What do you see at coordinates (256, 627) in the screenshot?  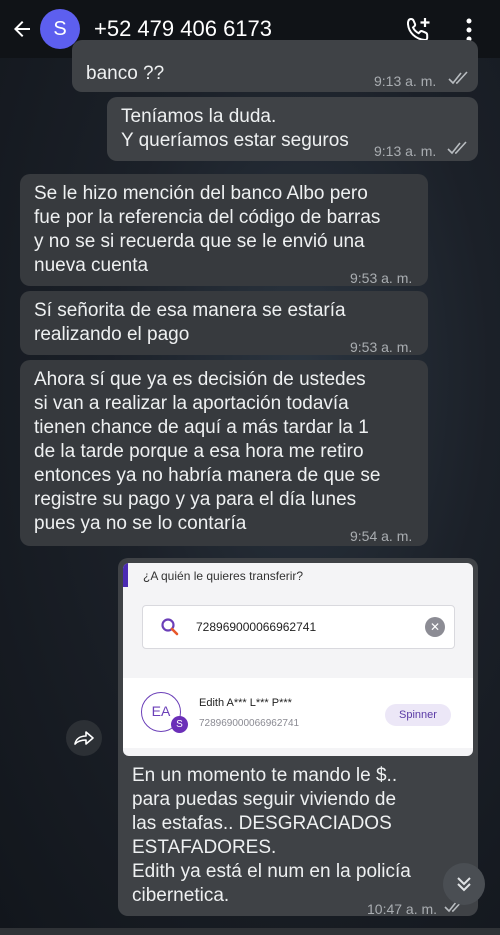 I see `search-value: 728969000066962741` at bounding box center [256, 627].